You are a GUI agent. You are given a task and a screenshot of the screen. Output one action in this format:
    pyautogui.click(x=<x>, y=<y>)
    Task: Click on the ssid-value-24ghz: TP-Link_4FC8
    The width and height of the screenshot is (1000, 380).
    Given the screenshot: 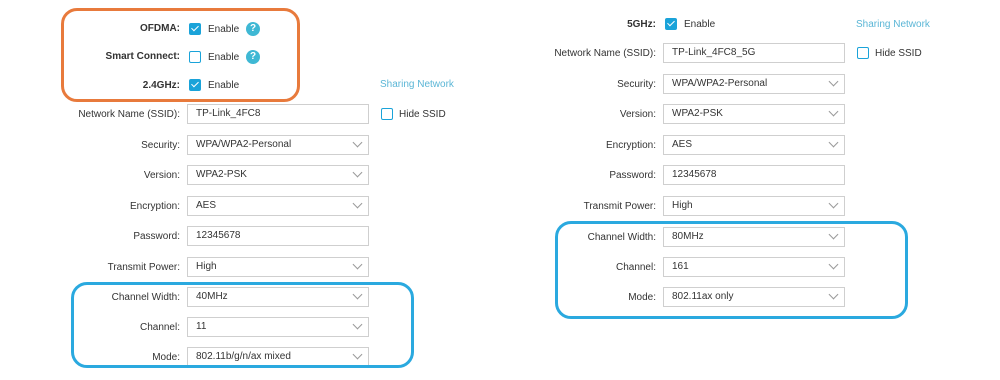 What is the action you would take?
    pyautogui.click(x=228, y=113)
    